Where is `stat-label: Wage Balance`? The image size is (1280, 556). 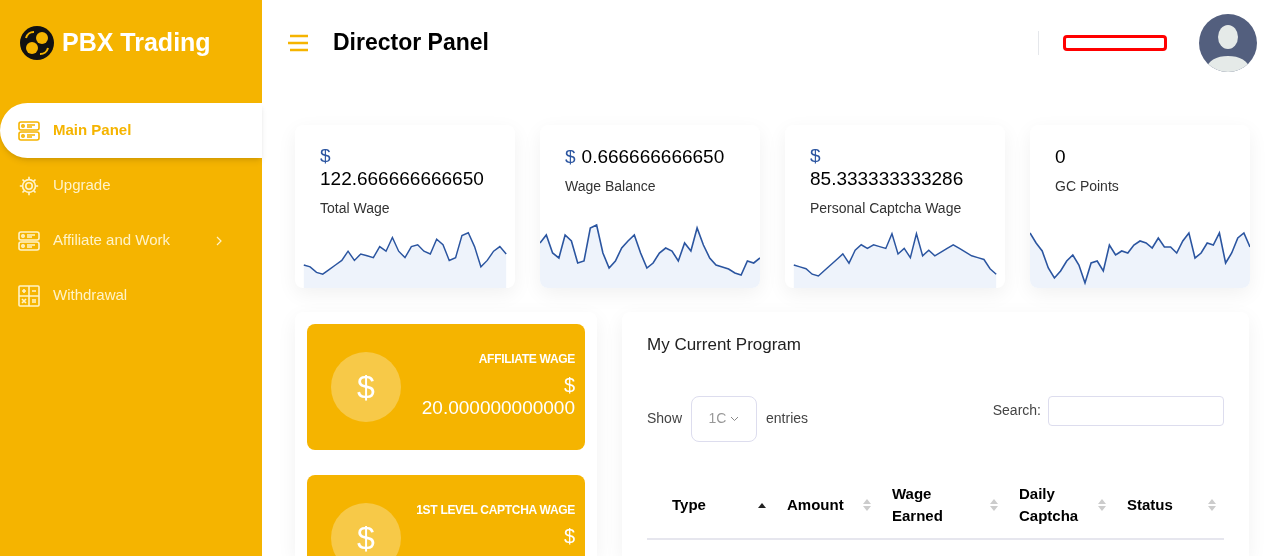
stat-label: Wage Balance is located at coordinates (611, 186).